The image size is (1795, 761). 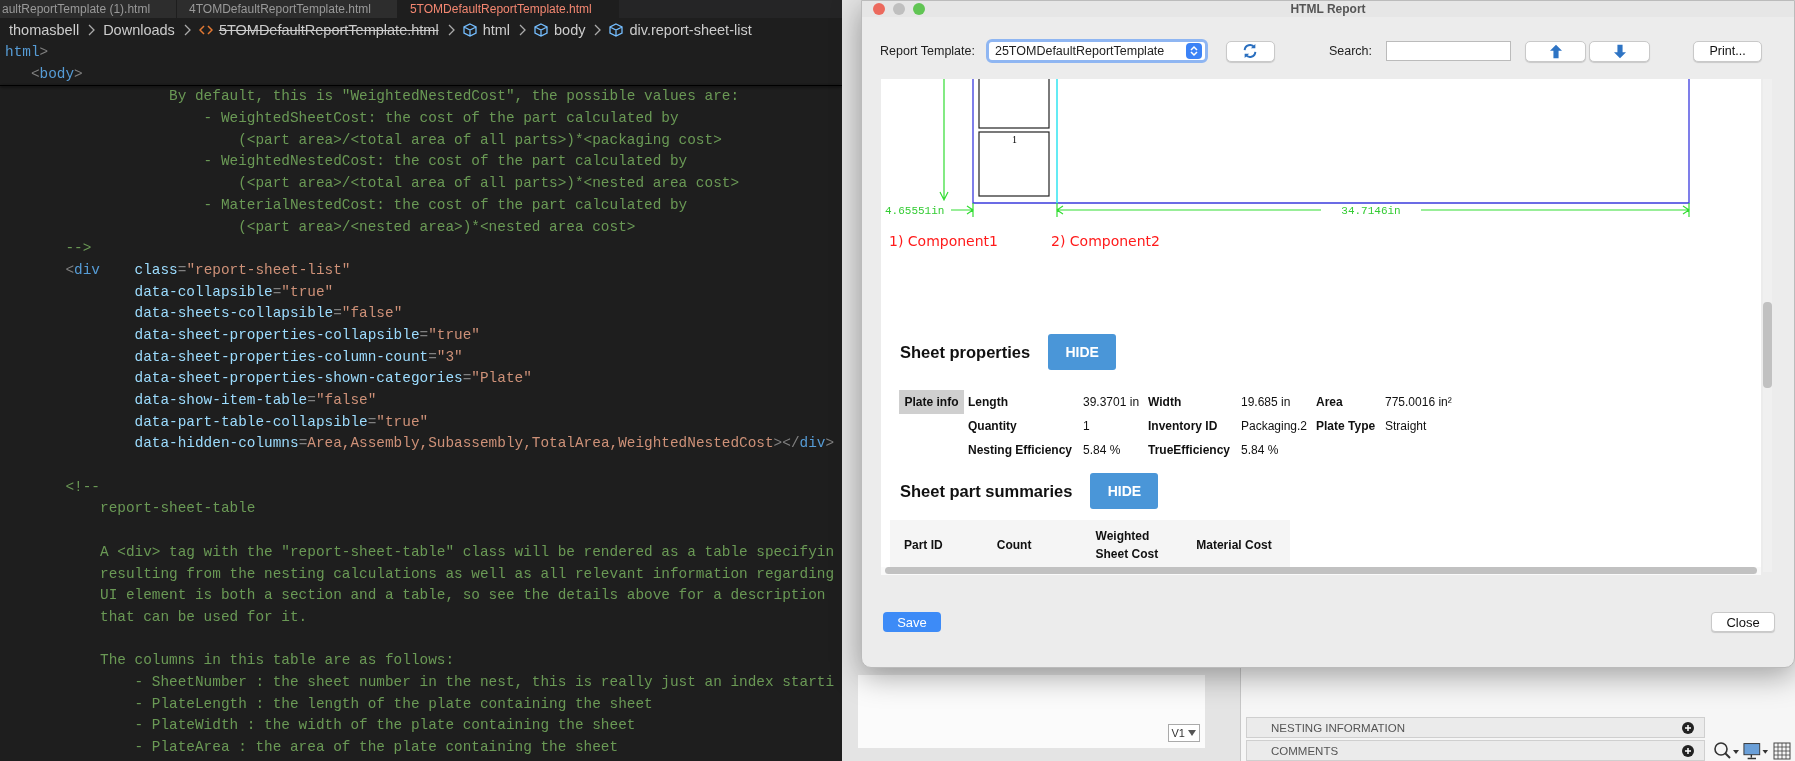 What do you see at coordinates (570, 30) in the screenshot?
I see `breadcrumb-item: body` at bounding box center [570, 30].